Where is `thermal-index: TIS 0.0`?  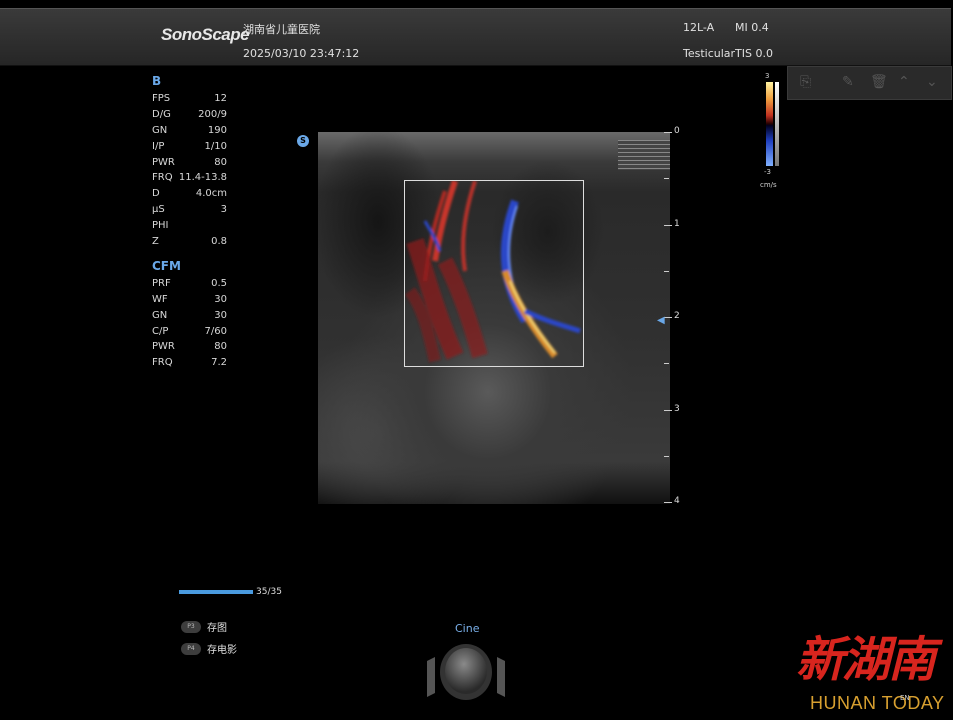
thermal-index: TIS 0.0 is located at coordinates (754, 53).